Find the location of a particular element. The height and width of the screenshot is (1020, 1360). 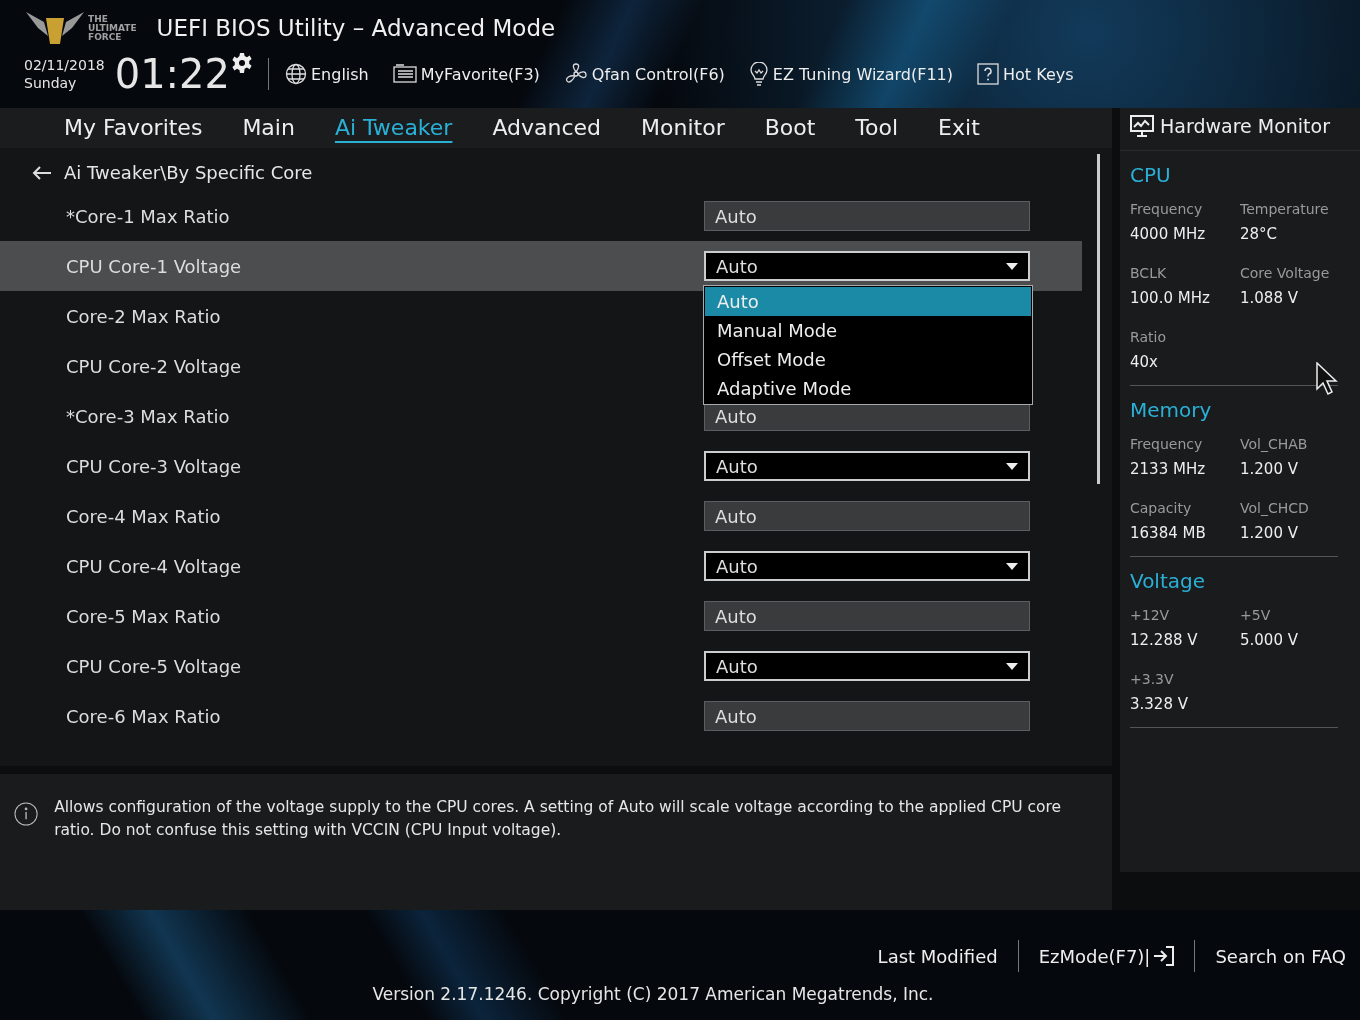

reading-value: 2133 MHz is located at coordinates (1168, 469).